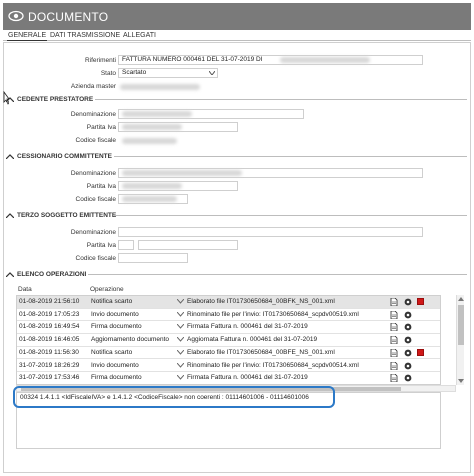  I want to click on cedente-denominazione-label: Denominazione, so click(93, 114).